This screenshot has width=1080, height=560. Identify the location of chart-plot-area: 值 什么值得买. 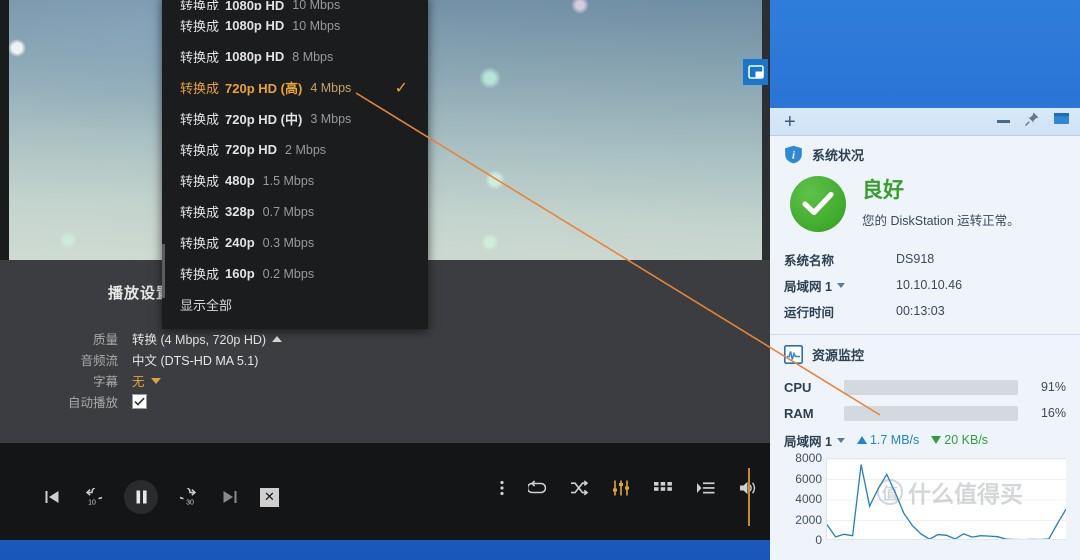
(946, 499).